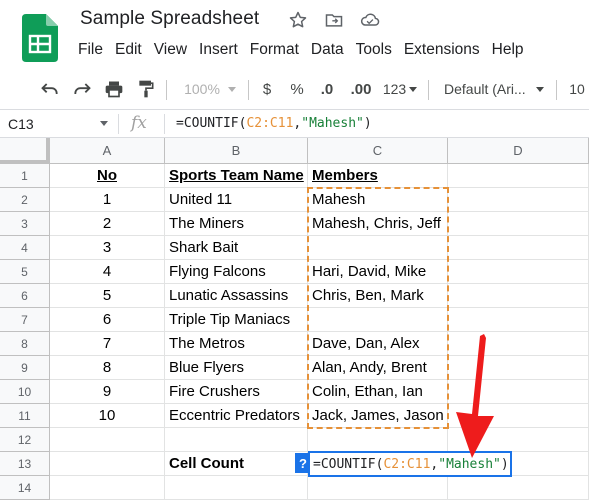 Image resolution: width=589 pixels, height=500 pixels. Describe the element at coordinates (236, 416) in the screenshot. I see `cell-team: Eccentric Predators` at that location.